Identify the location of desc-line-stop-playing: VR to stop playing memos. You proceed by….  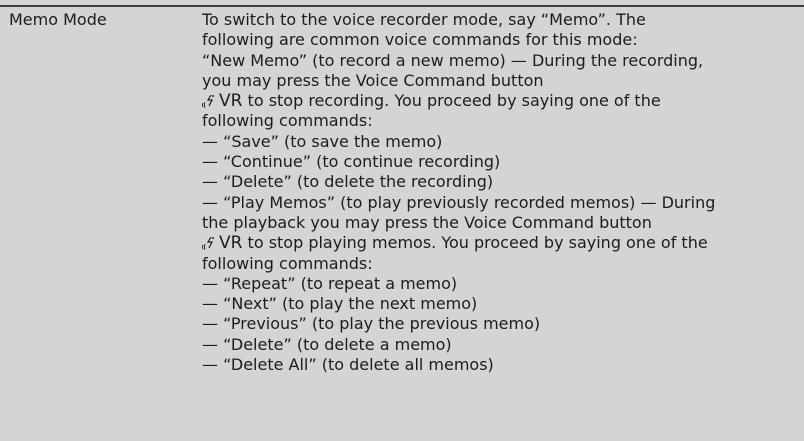
(502, 243).